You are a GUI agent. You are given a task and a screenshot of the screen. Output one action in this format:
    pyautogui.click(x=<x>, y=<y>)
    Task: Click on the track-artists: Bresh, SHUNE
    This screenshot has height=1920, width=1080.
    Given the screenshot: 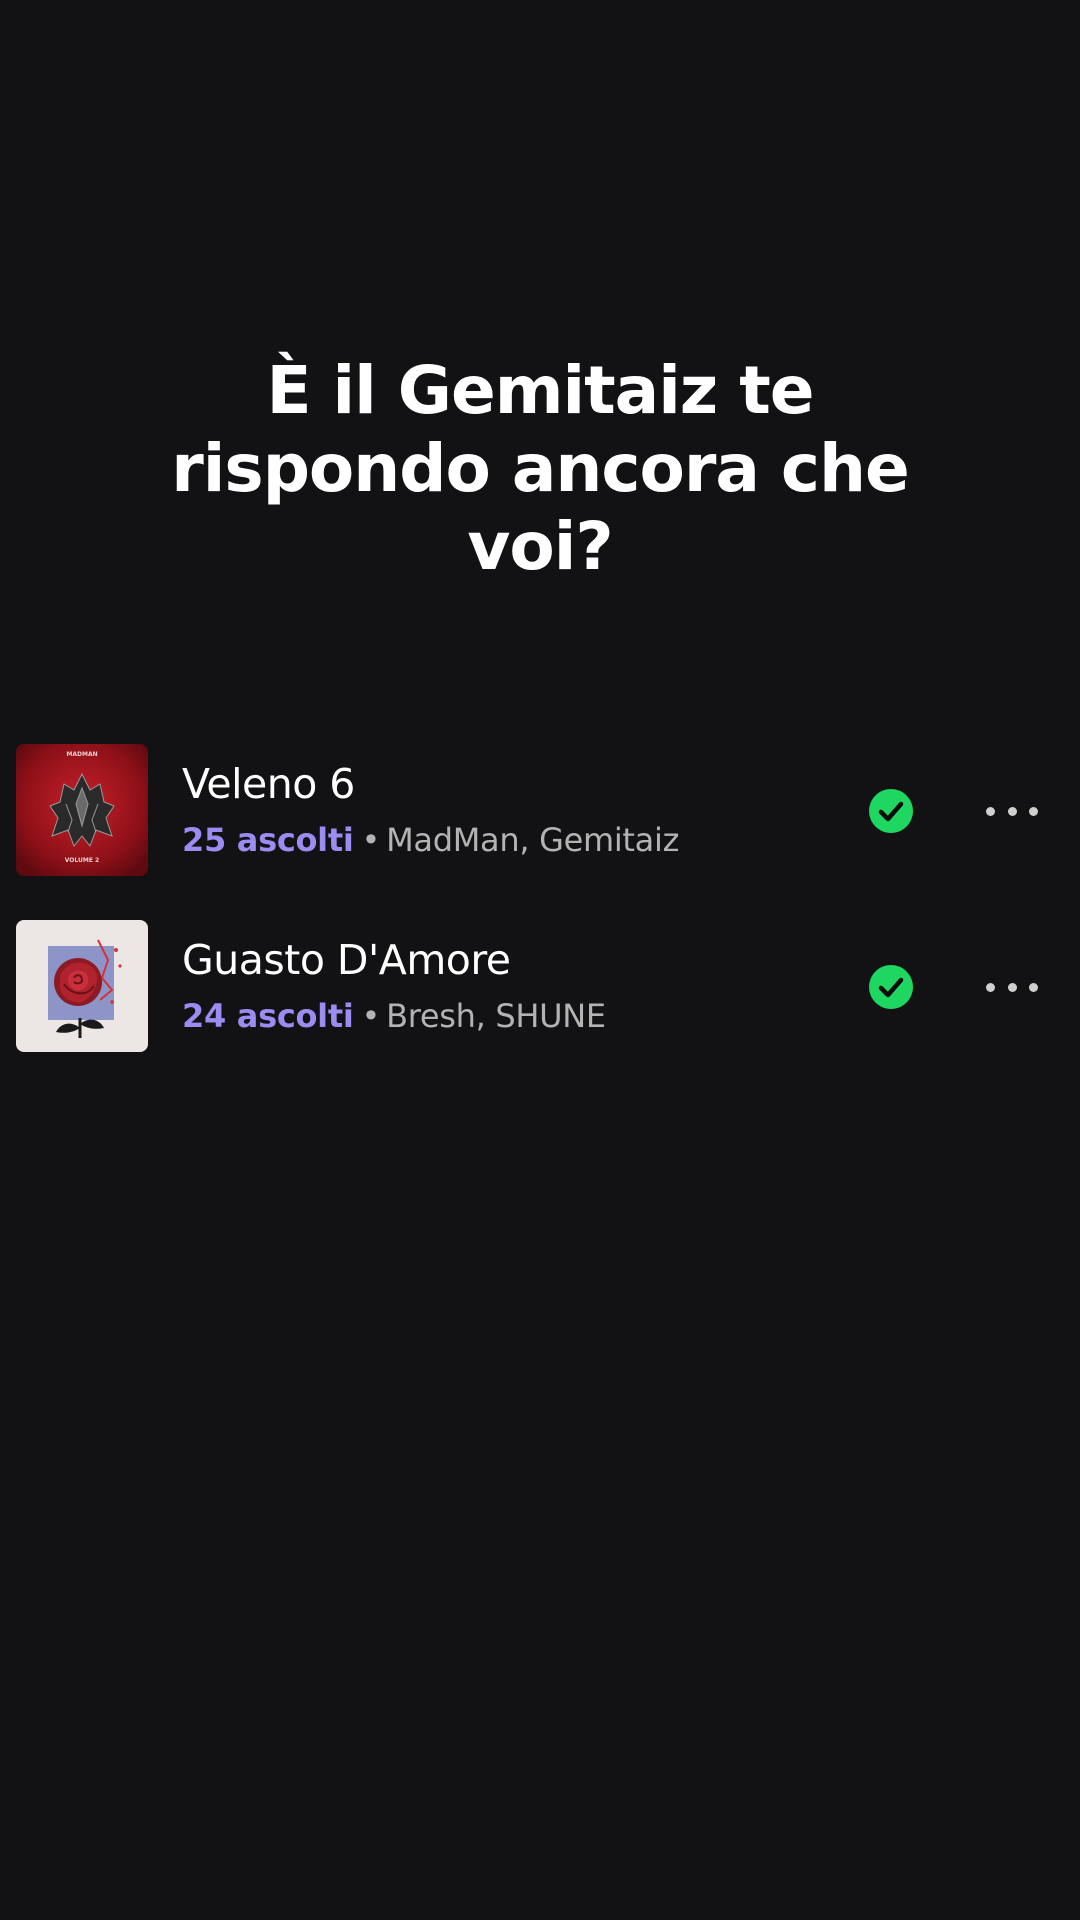 What is the action you would take?
    pyautogui.click(x=496, y=1016)
    